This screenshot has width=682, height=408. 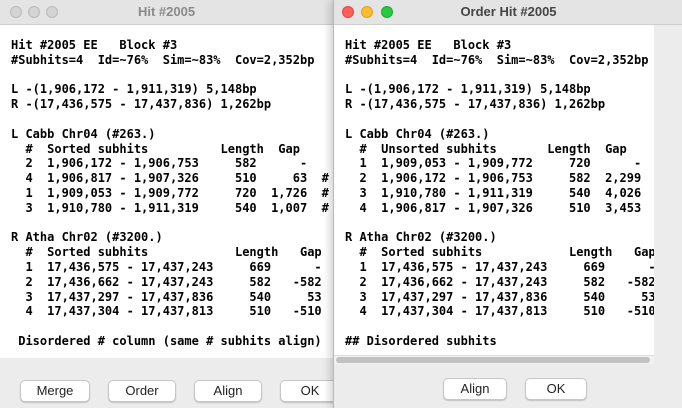 I want to click on window-title: Hit #2005, so click(x=166, y=11).